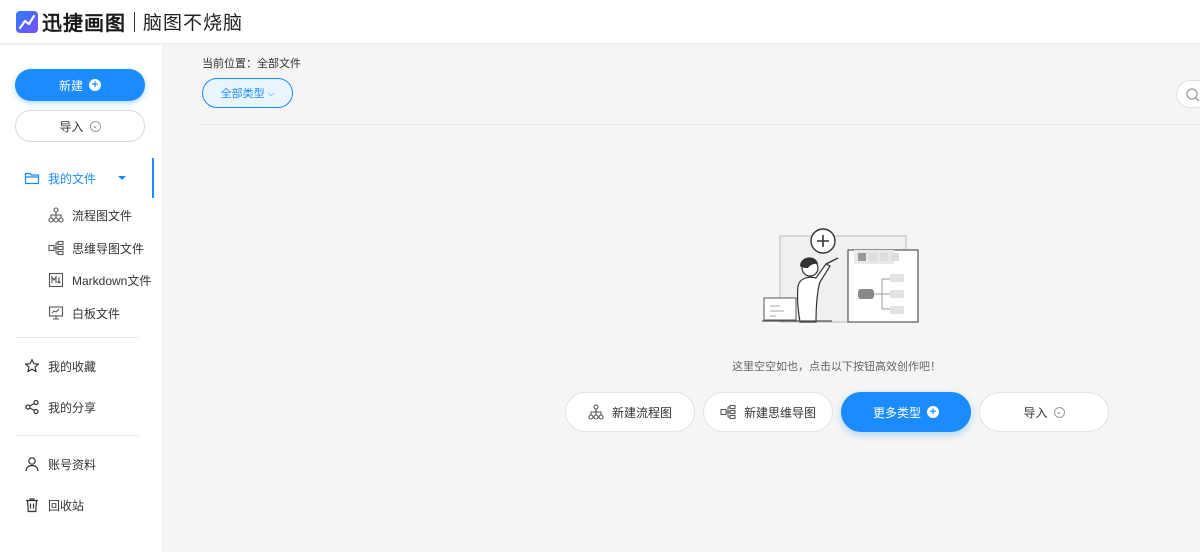  What do you see at coordinates (72, 464) in the screenshot?
I see `sidebar-item-label: 账号资料` at bounding box center [72, 464].